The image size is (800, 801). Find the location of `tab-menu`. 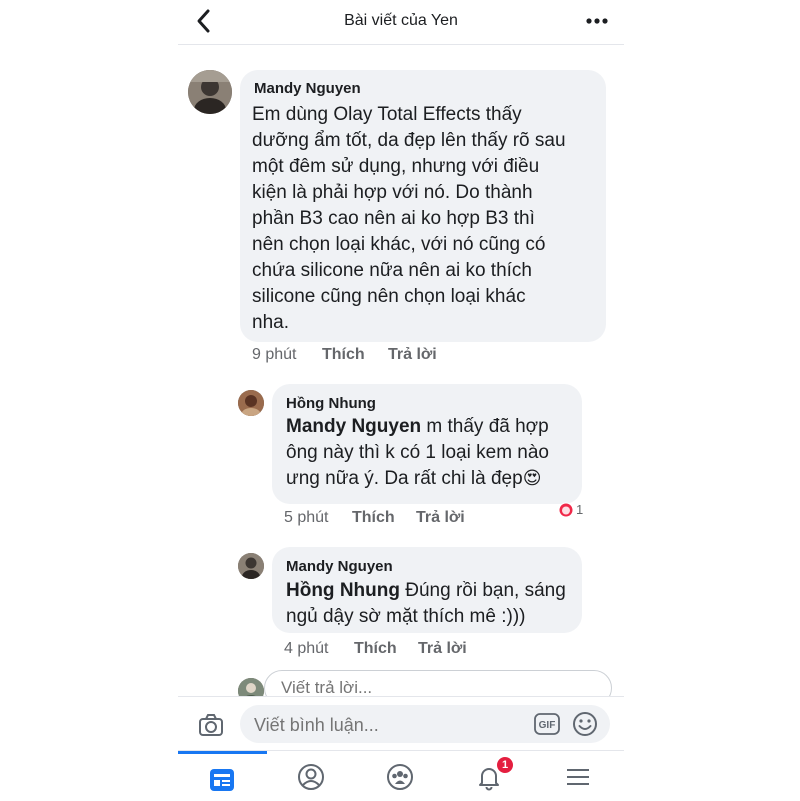

tab-menu is located at coordinates (578, 776).